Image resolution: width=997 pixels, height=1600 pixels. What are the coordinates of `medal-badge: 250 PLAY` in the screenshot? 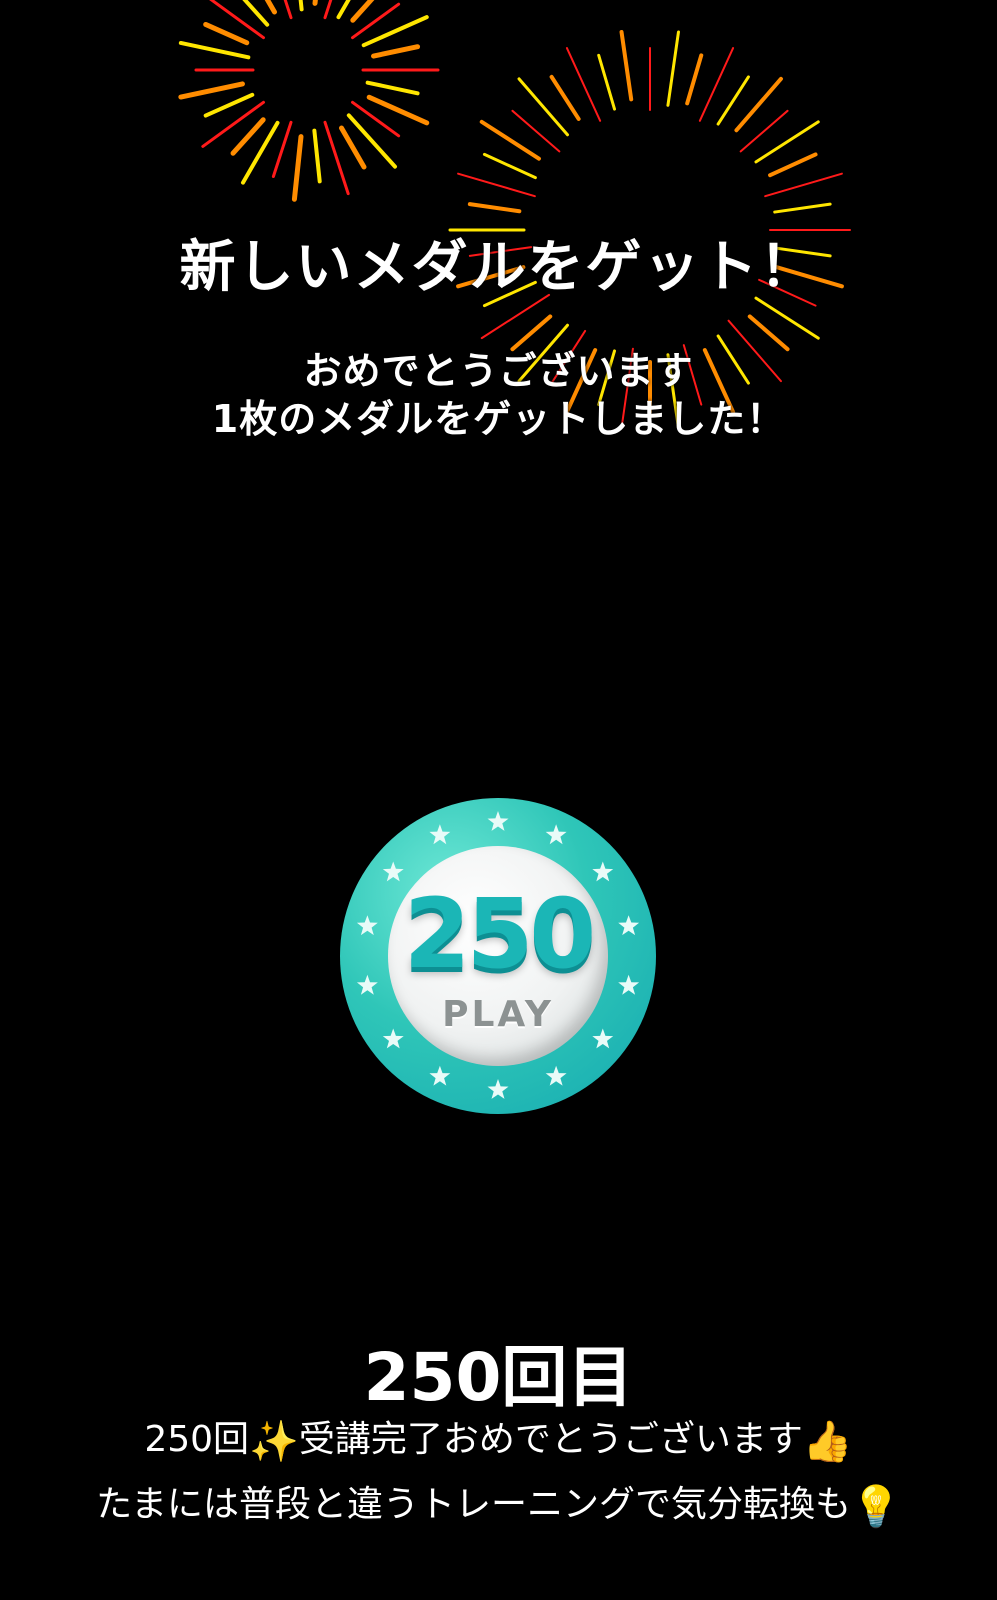 It's located at (498, 956).